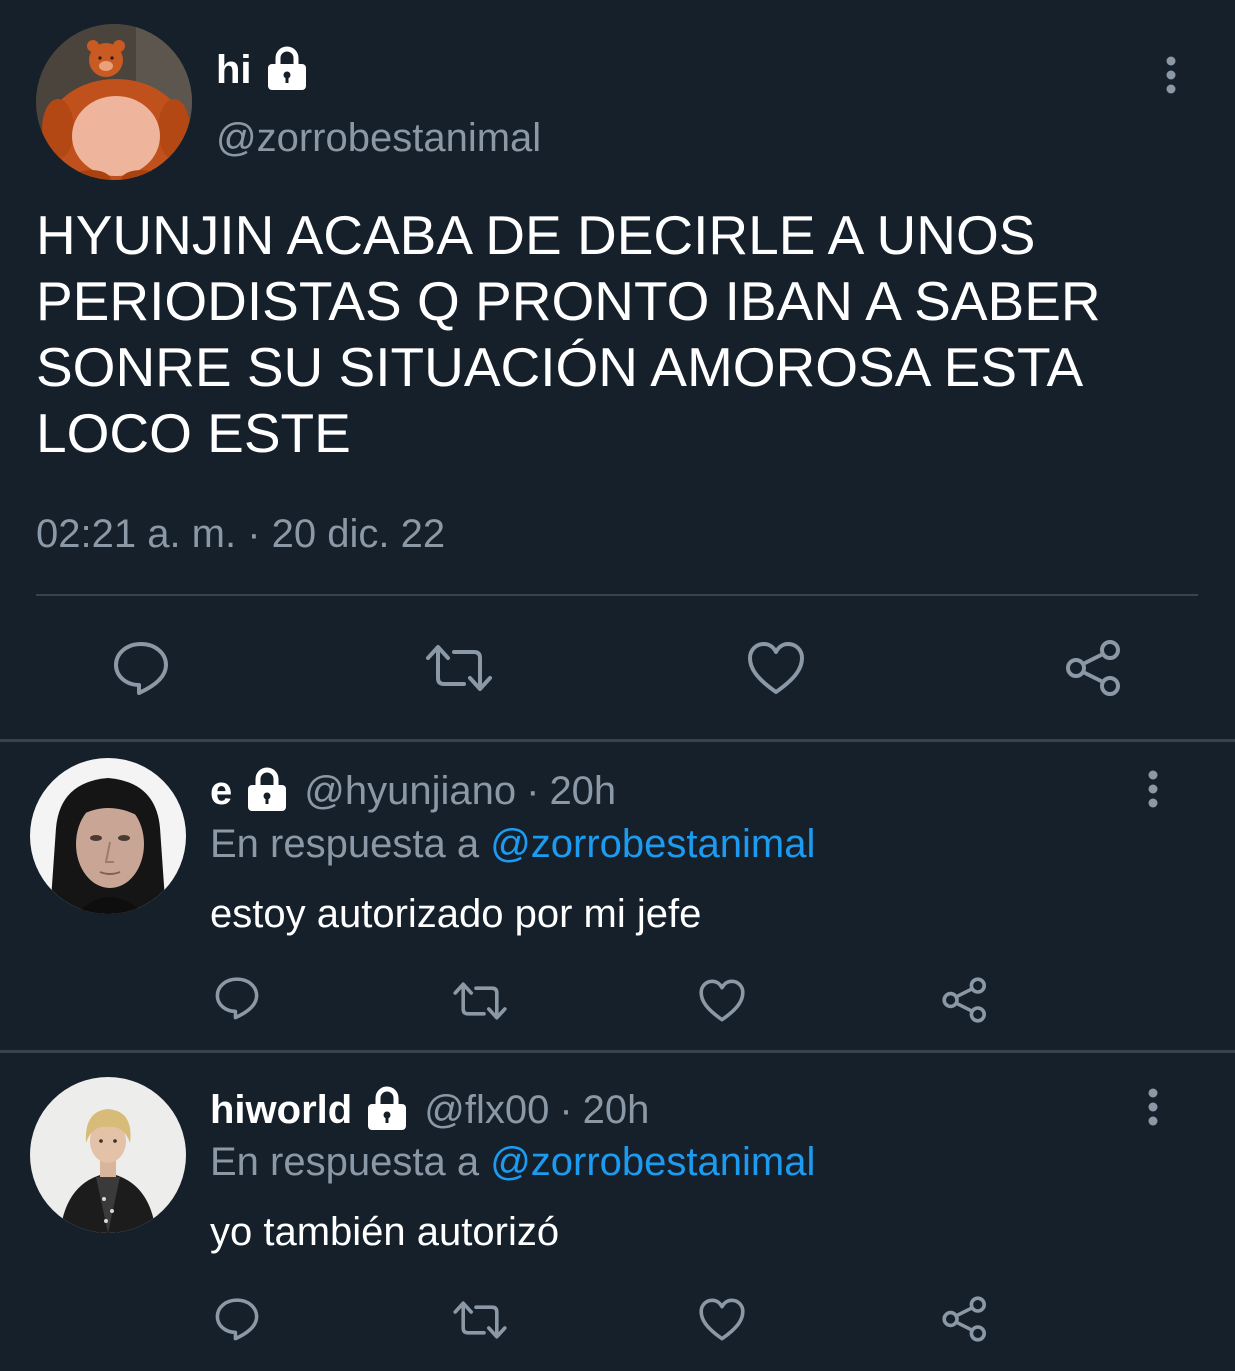 This screenshot has height=1371, width=1235. I want to click on display-name: hiworld, so click(281, 1110).